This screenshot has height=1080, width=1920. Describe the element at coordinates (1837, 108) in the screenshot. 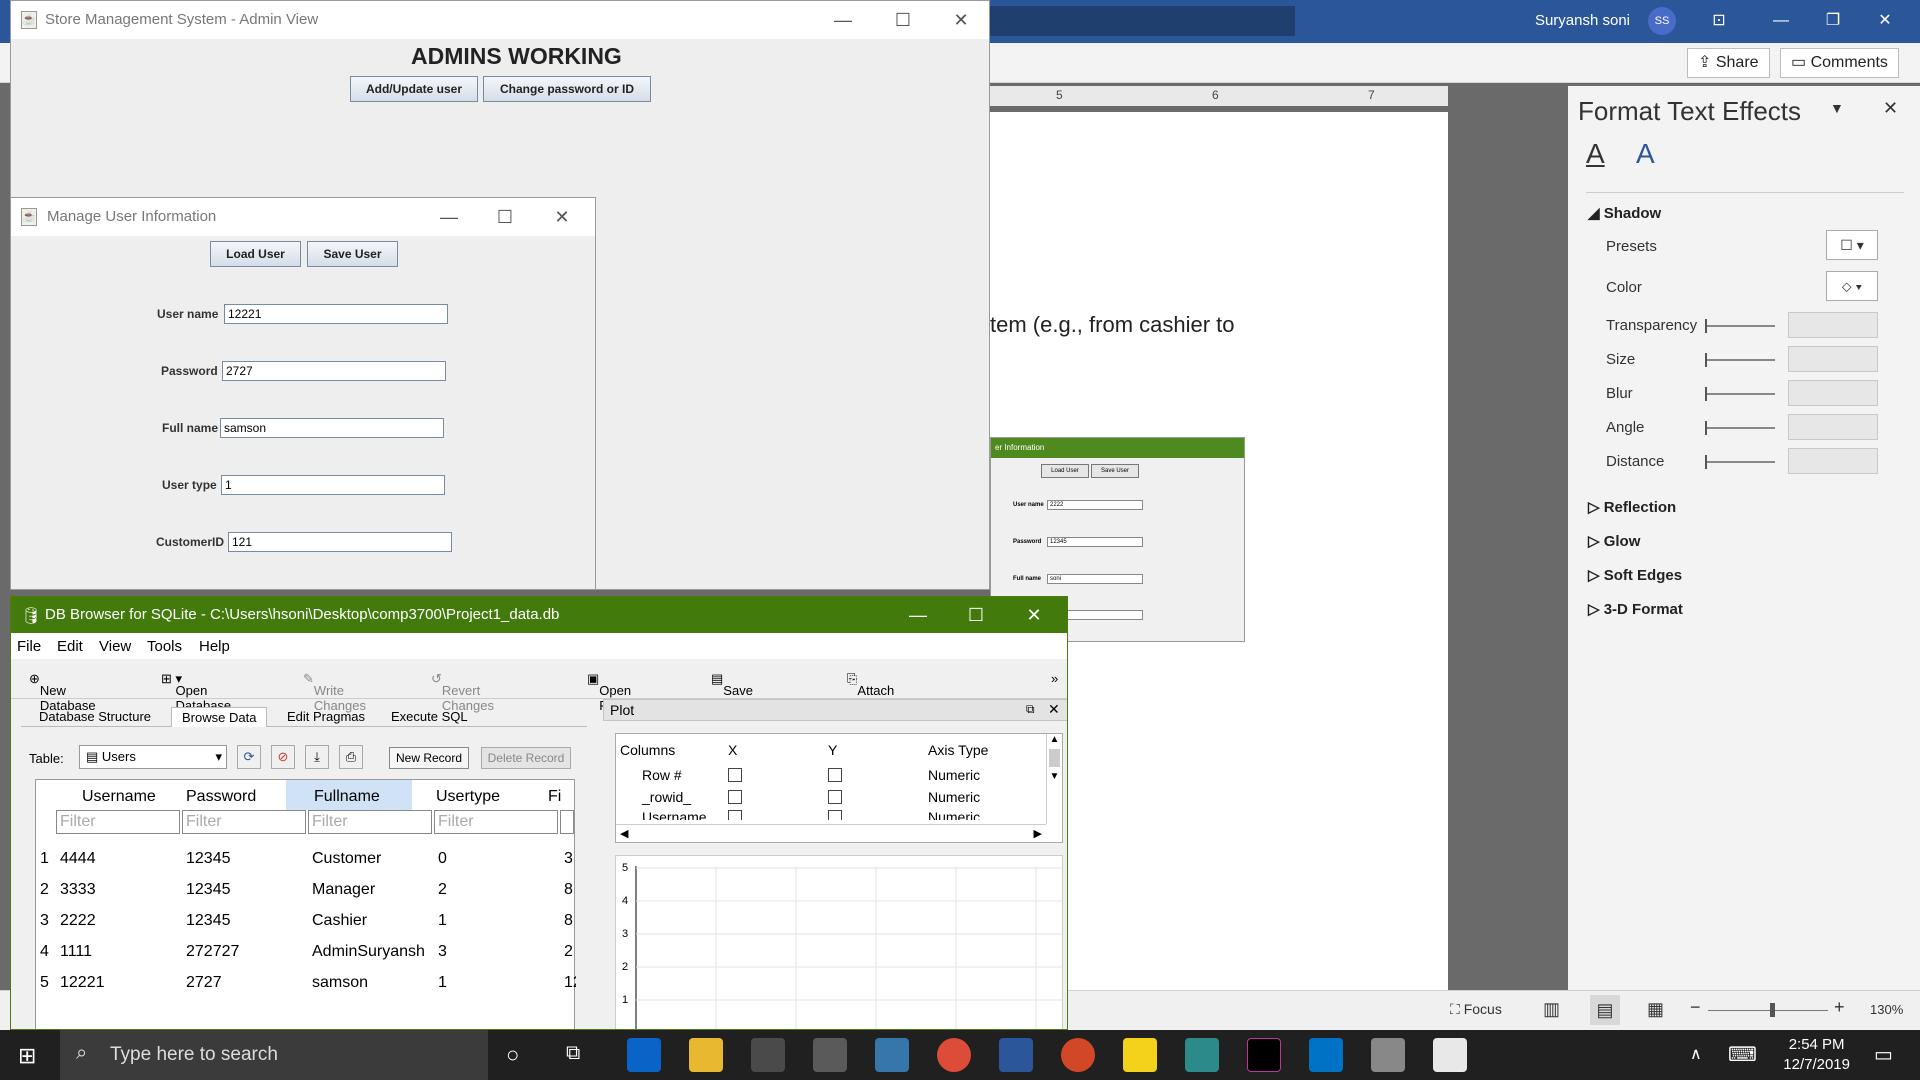

I see `pane-options-icon: ▼` at that location.